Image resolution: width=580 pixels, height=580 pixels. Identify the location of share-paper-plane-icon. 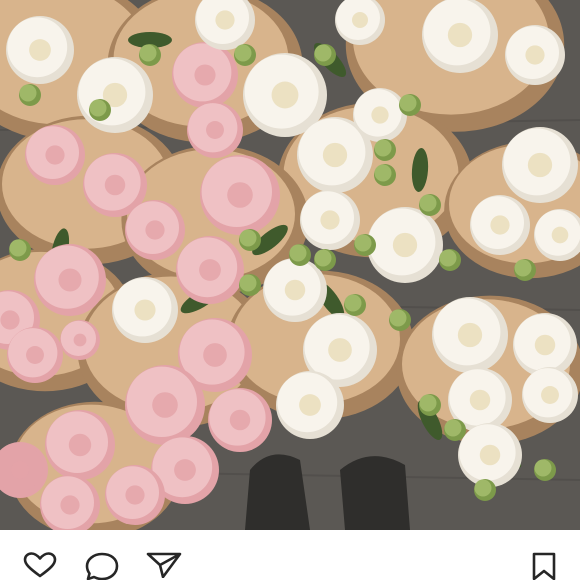
(164, 566).